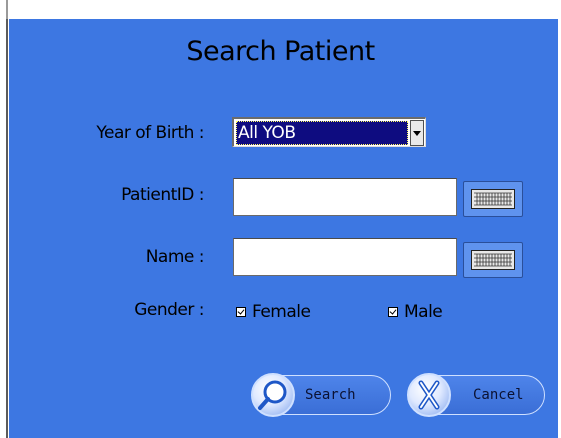  Describe the element at coordinates (322, 133) in the screenshot. I see `year-of-birth-selected-value: All YOB` at that location.